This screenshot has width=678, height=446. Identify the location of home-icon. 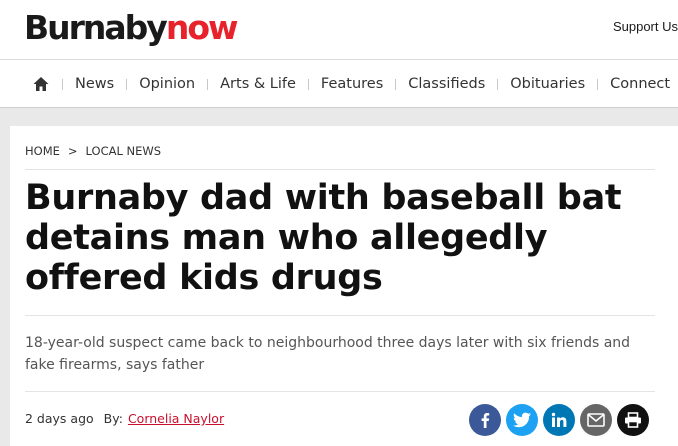
(41, 84).